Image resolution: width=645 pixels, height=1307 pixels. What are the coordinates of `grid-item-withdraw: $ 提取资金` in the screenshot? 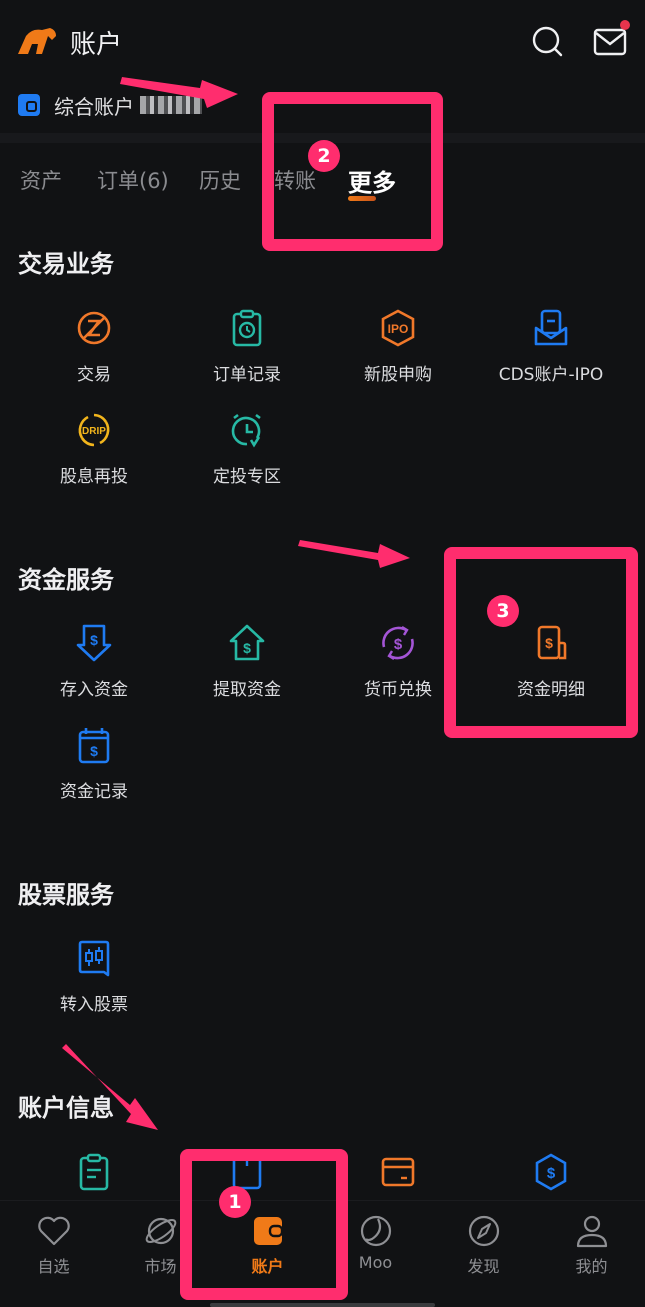 It's located at (247, 661).